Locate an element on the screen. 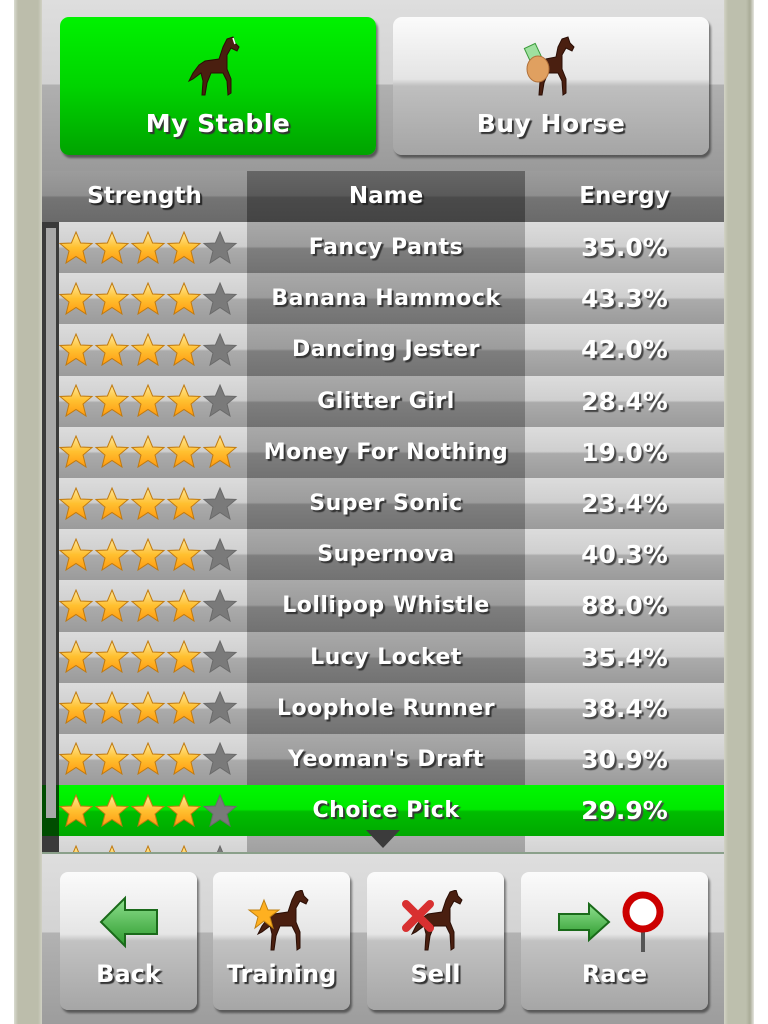 The width and height of the screenshot is (768, 1024). horse-row: Dancing Jester 42.0% is located at coordinates (383, 350).